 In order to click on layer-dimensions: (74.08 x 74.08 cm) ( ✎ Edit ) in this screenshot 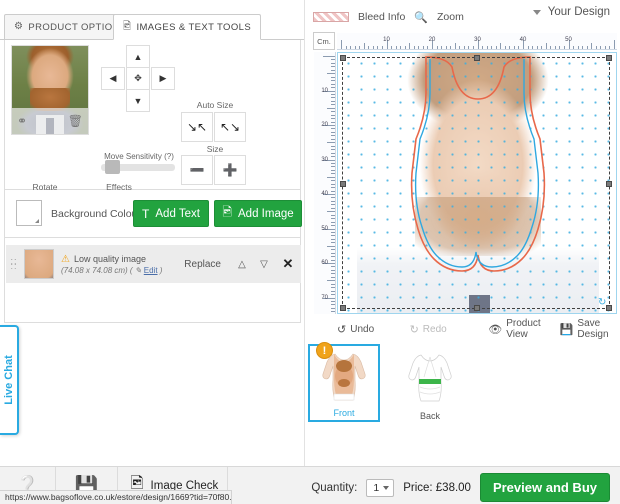, I will do `click(112, 270)`.